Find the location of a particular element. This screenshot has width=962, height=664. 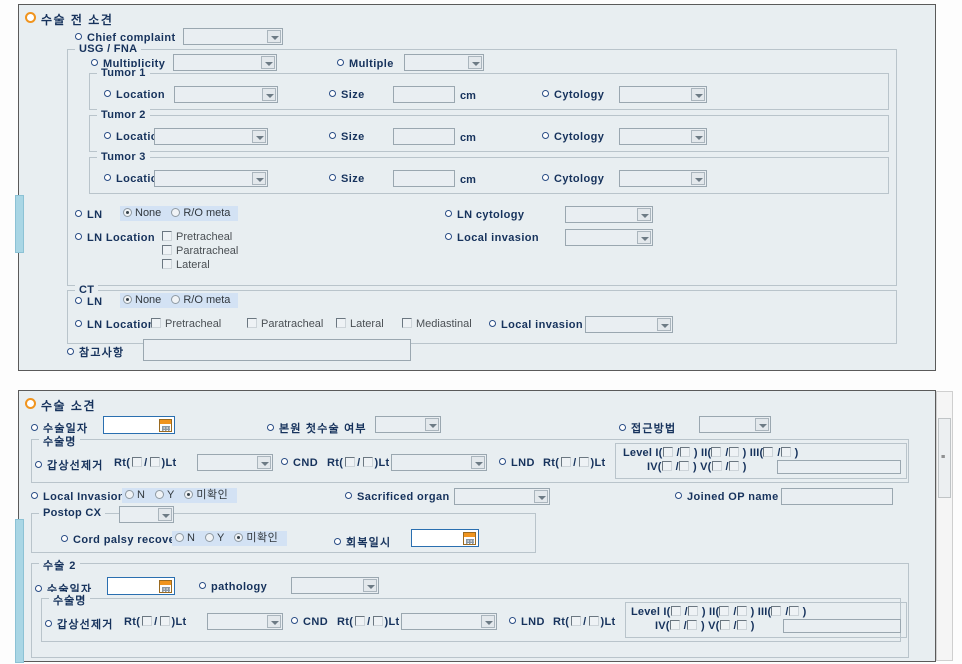

ct-ln-location-mediastinal: Mediastinal is located at coordinates (437, 324).